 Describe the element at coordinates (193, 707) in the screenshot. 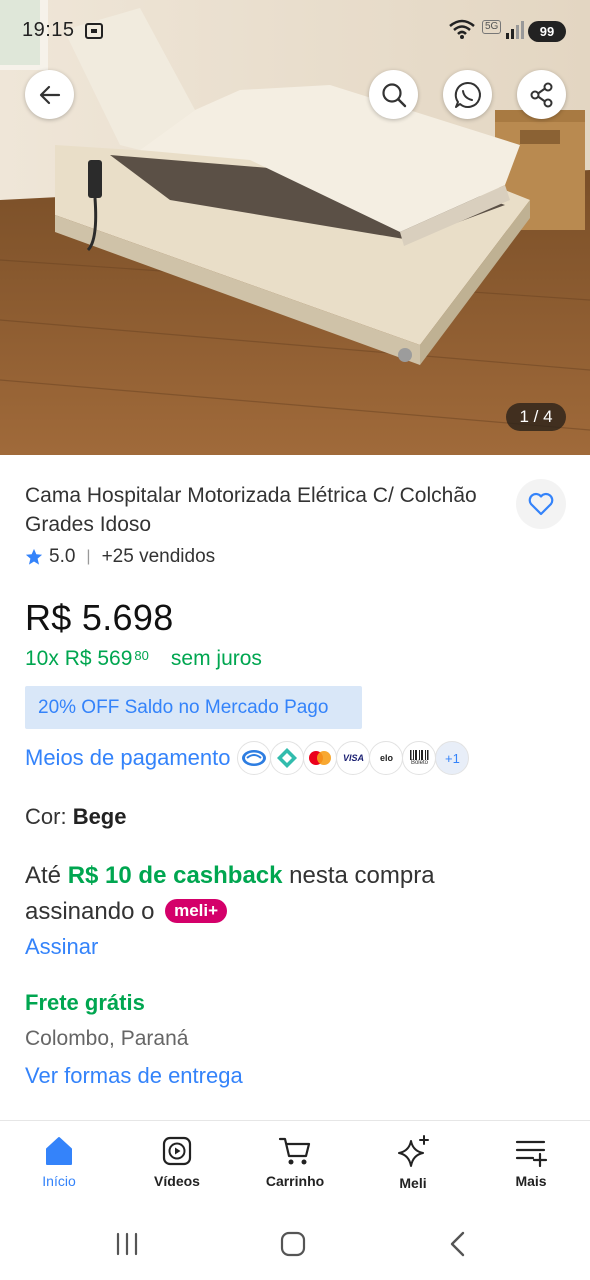

I see `promo-banner: 20% OFF Saldo no Mercado Pago` at that location.